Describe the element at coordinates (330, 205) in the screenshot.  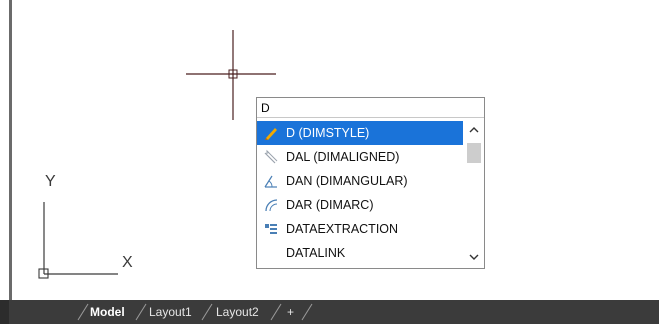
I see `suggestion-label: DAR (DIMARC)` at that location.